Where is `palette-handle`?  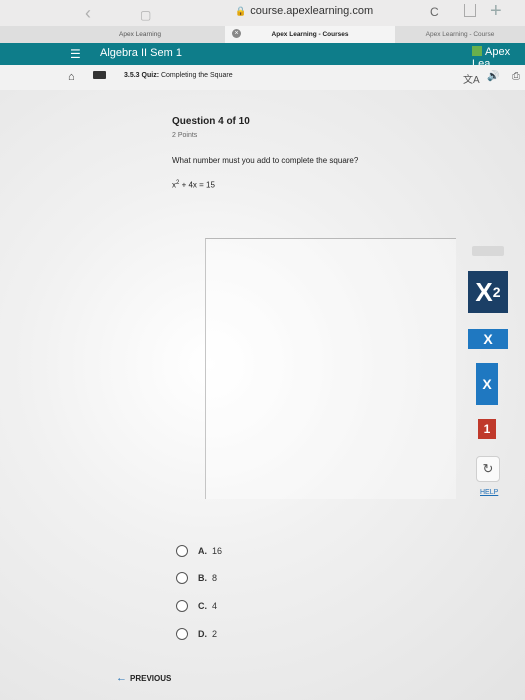 palette-handle is located at coordinates (488, 251).